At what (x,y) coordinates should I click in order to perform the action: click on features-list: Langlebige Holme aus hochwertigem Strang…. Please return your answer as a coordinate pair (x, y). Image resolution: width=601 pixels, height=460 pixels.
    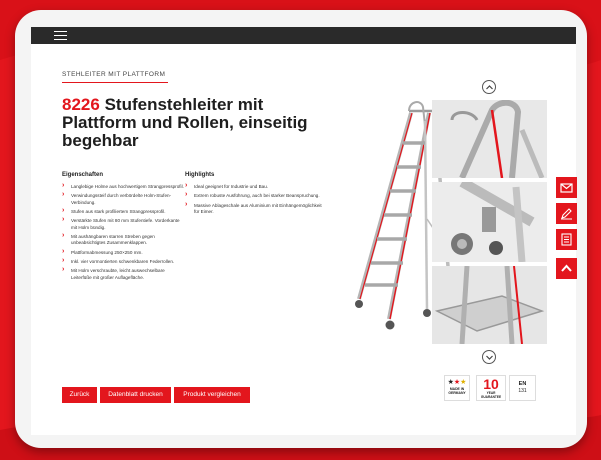
    Looking at the image, I should click on (123, 233).